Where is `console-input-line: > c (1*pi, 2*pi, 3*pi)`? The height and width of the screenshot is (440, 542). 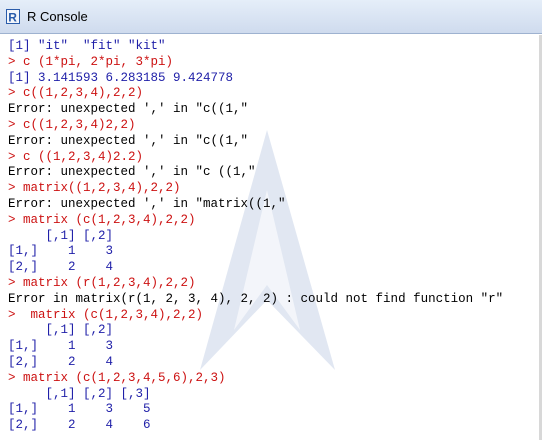
console-input-line: > c (1*pi, 2*pi, 3*pi) is located at coordinates (91, 61).